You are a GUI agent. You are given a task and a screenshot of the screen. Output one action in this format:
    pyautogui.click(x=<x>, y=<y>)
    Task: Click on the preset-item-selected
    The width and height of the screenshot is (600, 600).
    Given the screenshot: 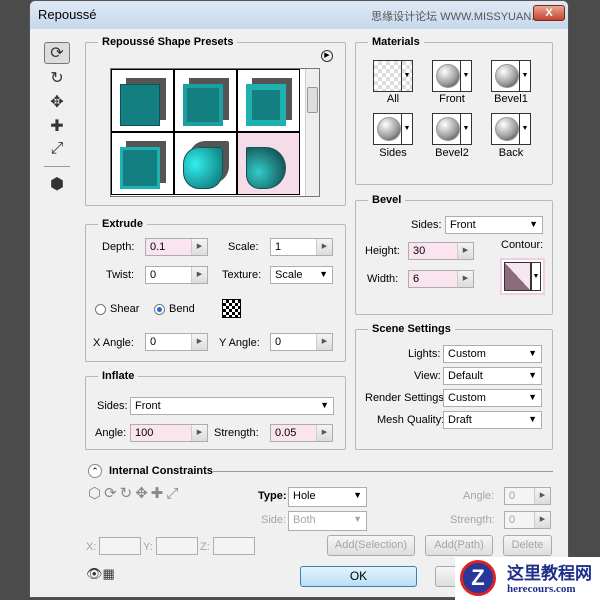 What is the action you would take?
    pyautogui.click(x=268, y=163)
    